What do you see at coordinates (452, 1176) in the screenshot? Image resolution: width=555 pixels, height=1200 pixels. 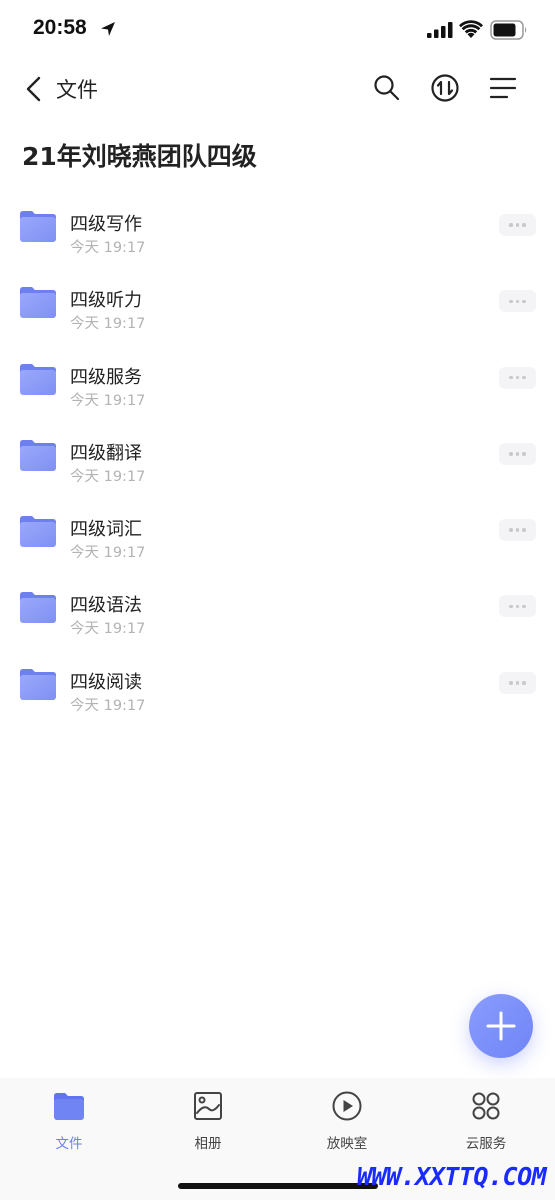 I see `watermark-text: WWW.XXTTQ.COM` at bounding box center [452, 1176].